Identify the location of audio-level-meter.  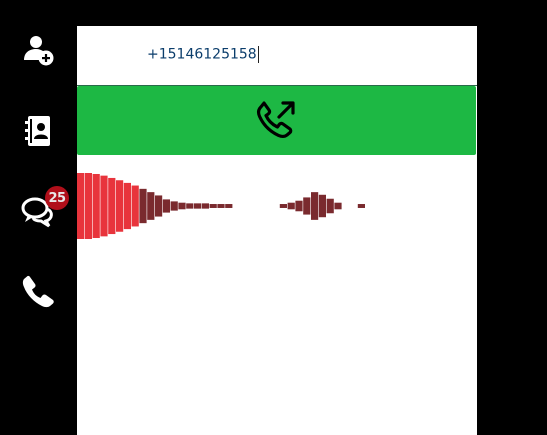
(221, 206).